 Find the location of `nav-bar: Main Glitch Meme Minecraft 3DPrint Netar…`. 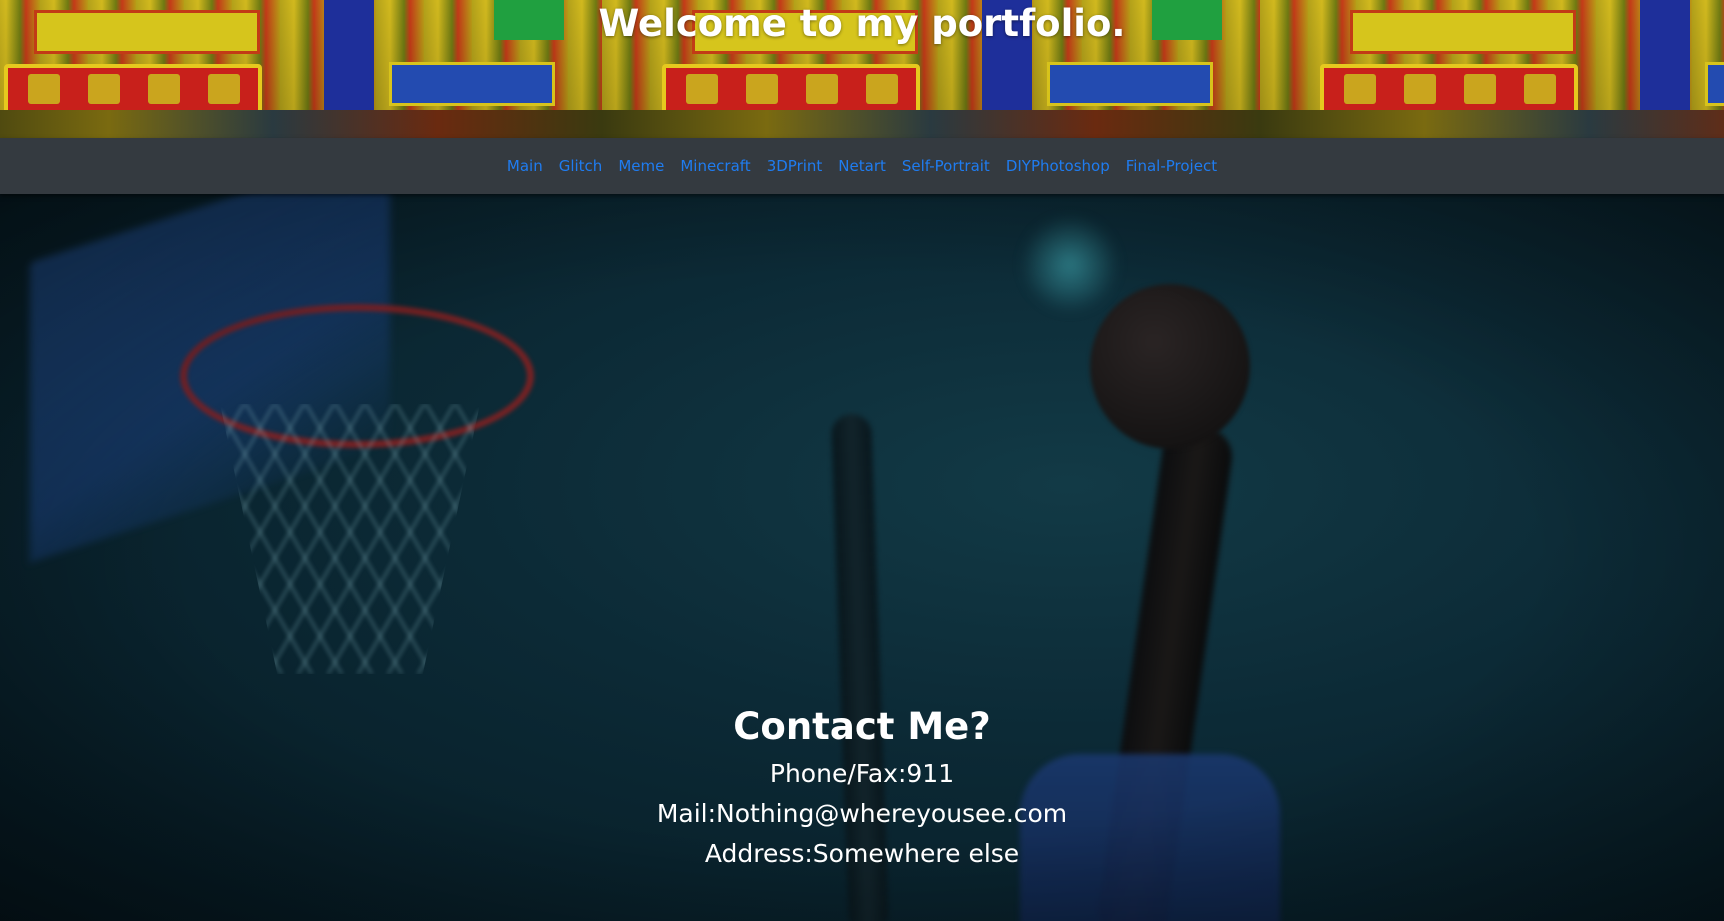

nav-bar: Main Glitch Meme Minecraft 3DPrint Netar… is located at coordinates (862, 166).